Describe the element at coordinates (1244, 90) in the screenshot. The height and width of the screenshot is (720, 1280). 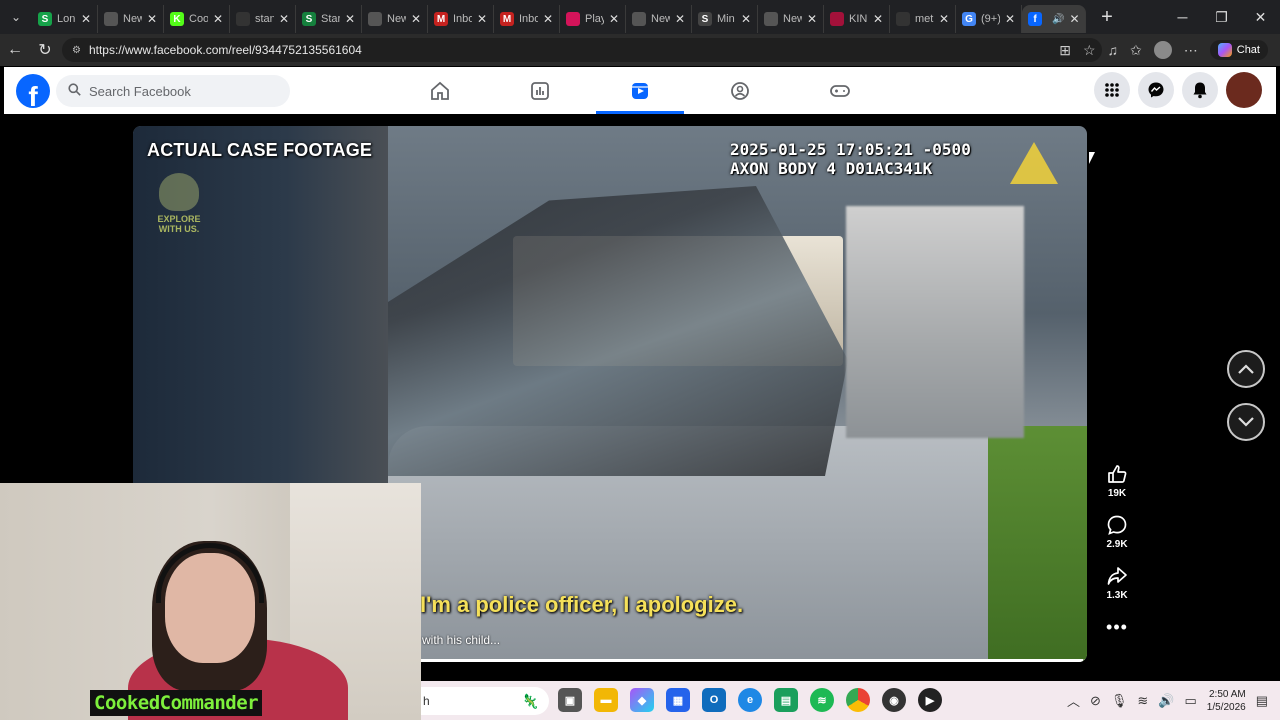
I see `profile-avatar-button` at that location.